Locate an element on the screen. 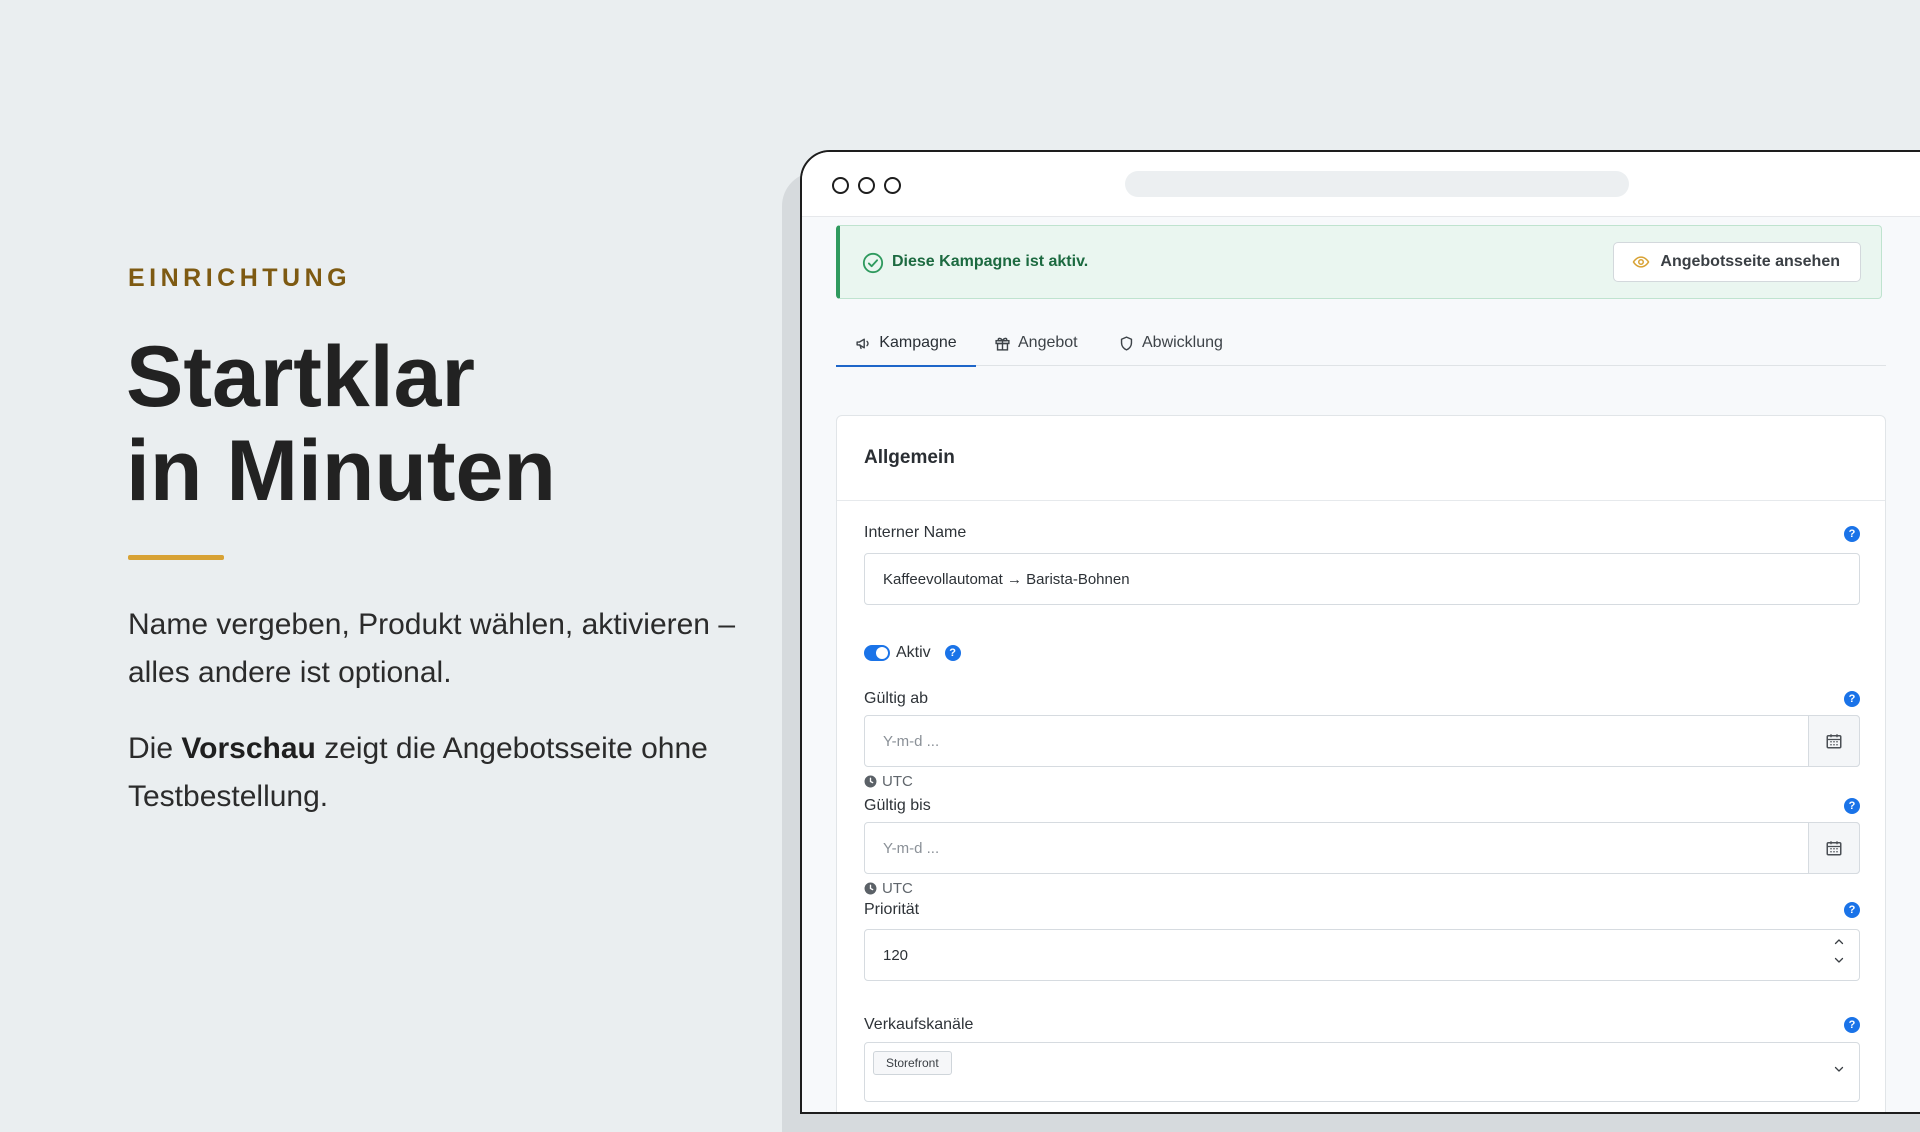 The width and height of the screenshot is (1920, 1132). preview-paragraph-prefix: Die is located at coordinates (155, 748).